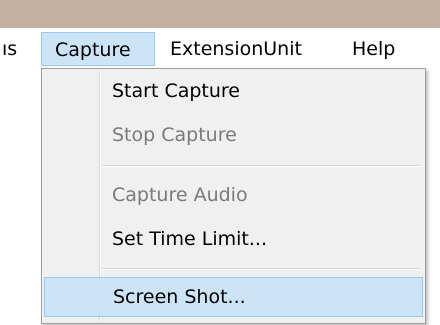  I want to click on menu-extensionunit: ExtensionUnit, so click(255, 49).